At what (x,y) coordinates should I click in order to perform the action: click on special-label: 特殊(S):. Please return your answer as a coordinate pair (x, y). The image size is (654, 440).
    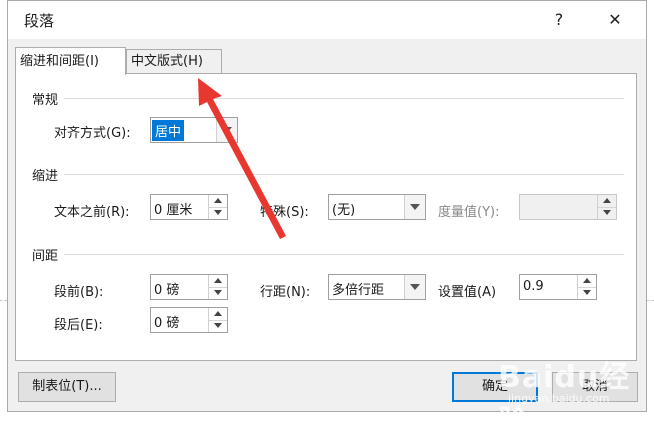
    Looking at the image, I should click on (284, 212).